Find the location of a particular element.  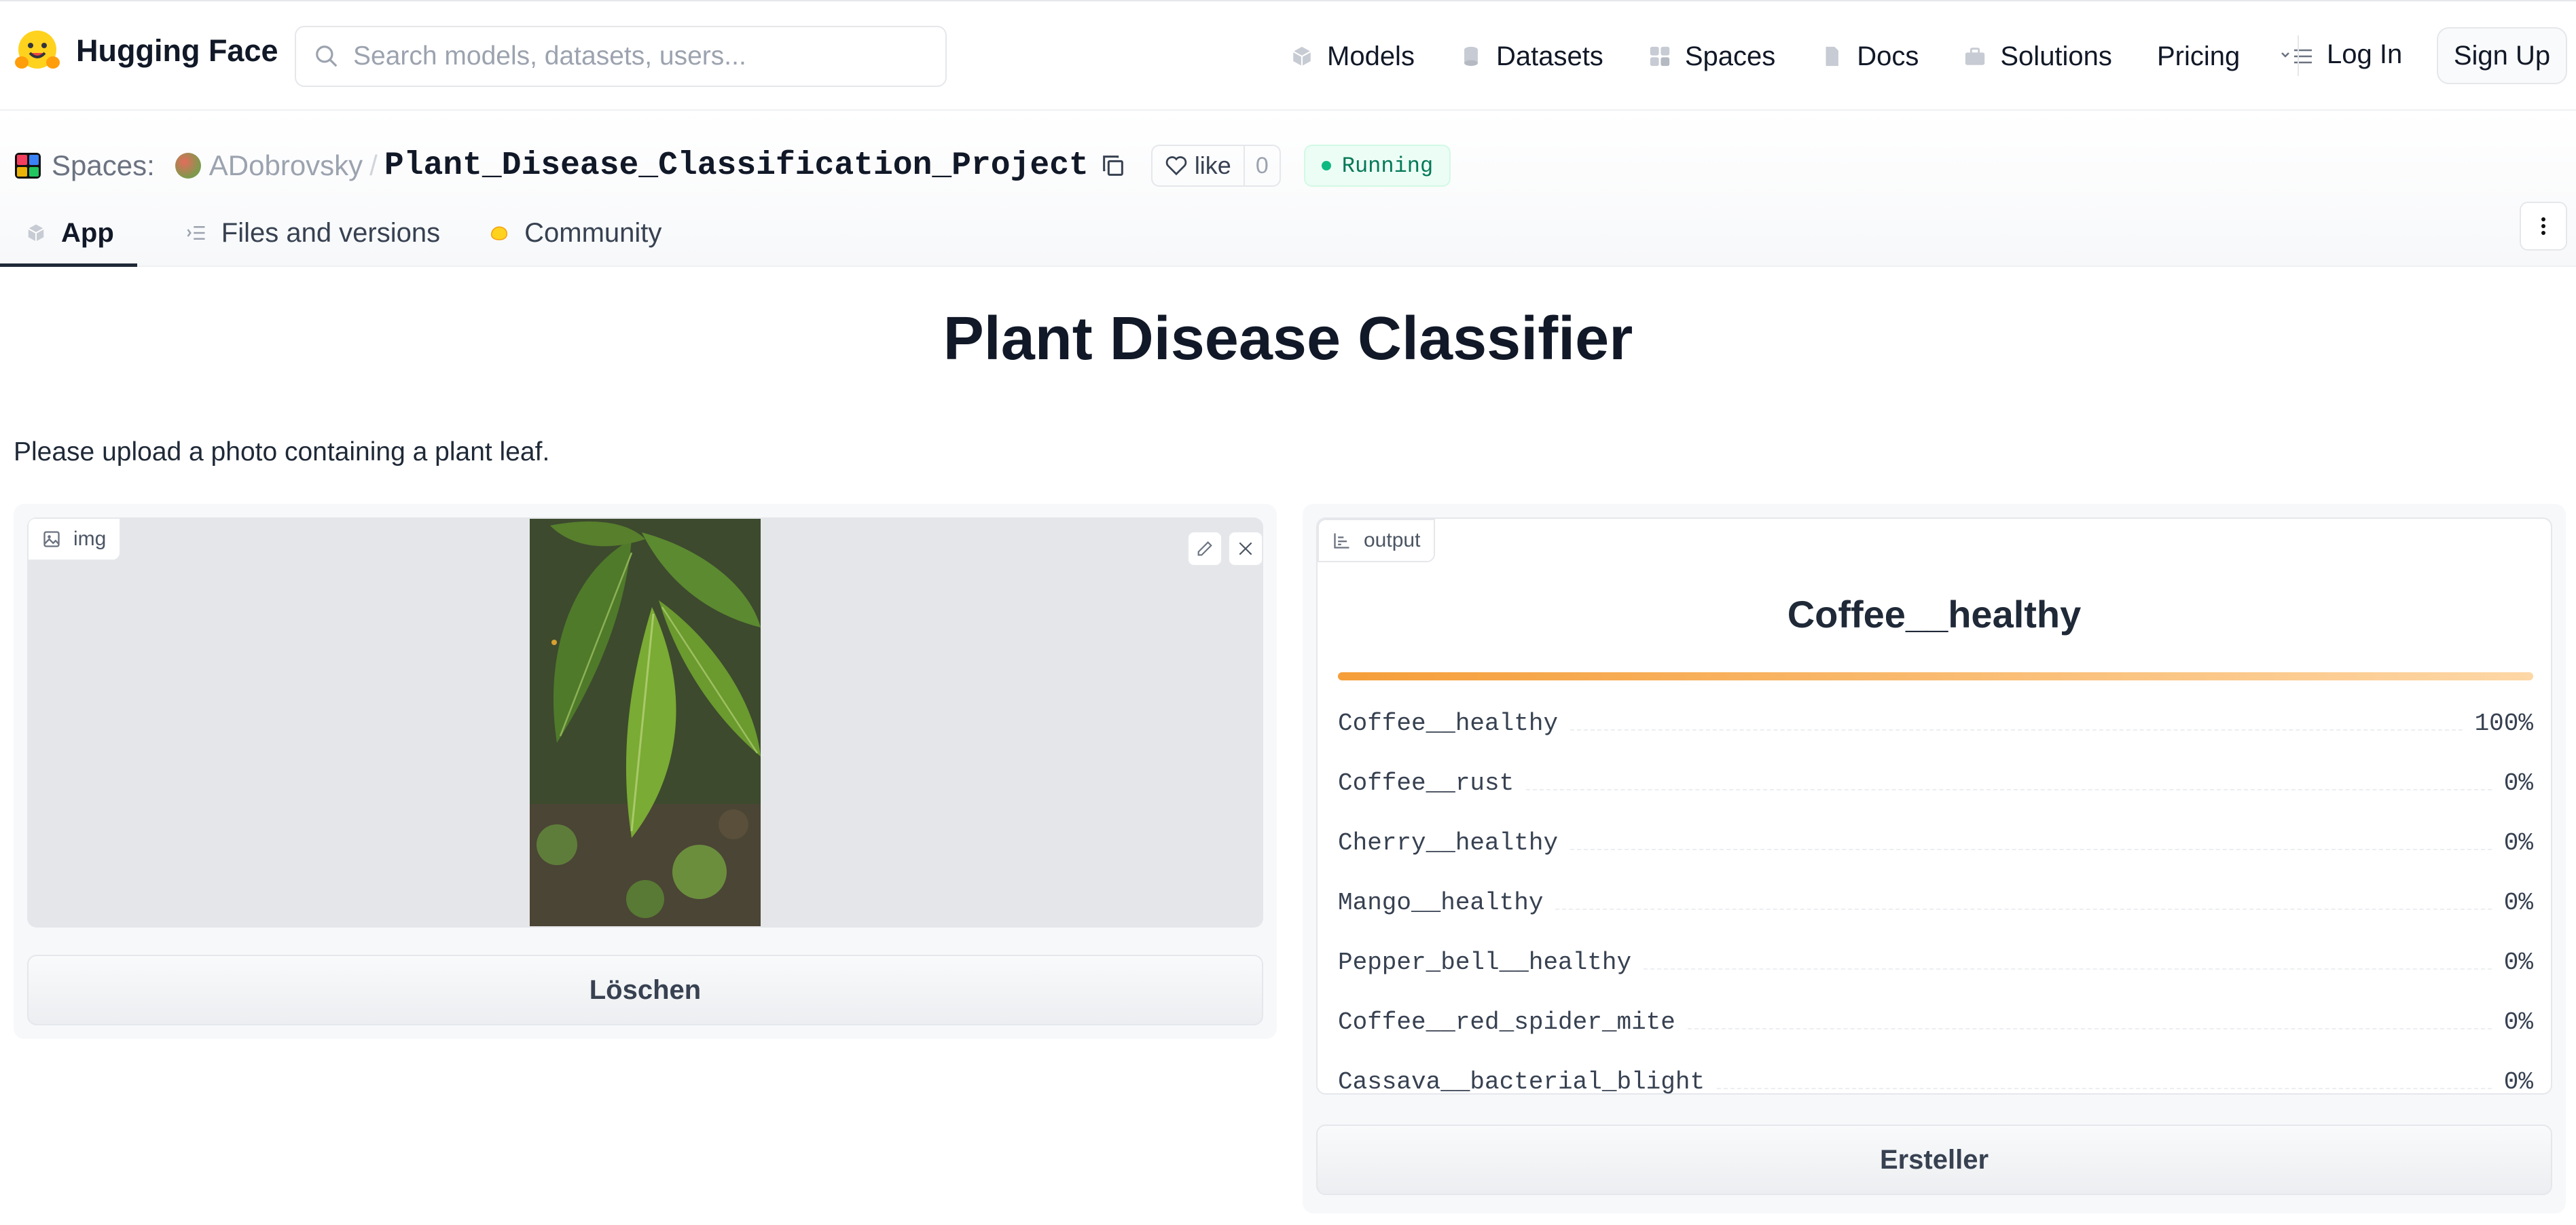

top-confidence-bar is located at coordinates (1935, 676).